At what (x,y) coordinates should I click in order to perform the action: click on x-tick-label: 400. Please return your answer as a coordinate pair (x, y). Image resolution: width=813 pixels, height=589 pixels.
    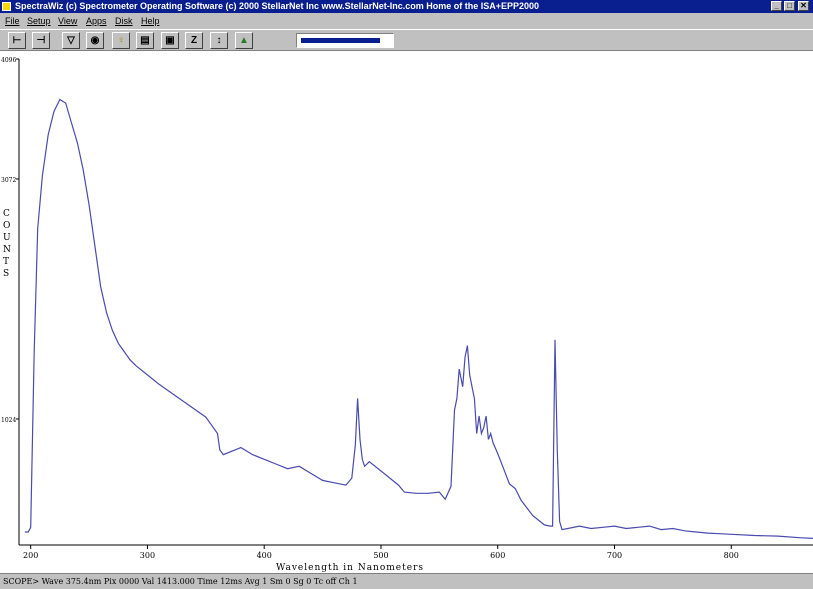
    Looking at the image, I should click on (264, 555).